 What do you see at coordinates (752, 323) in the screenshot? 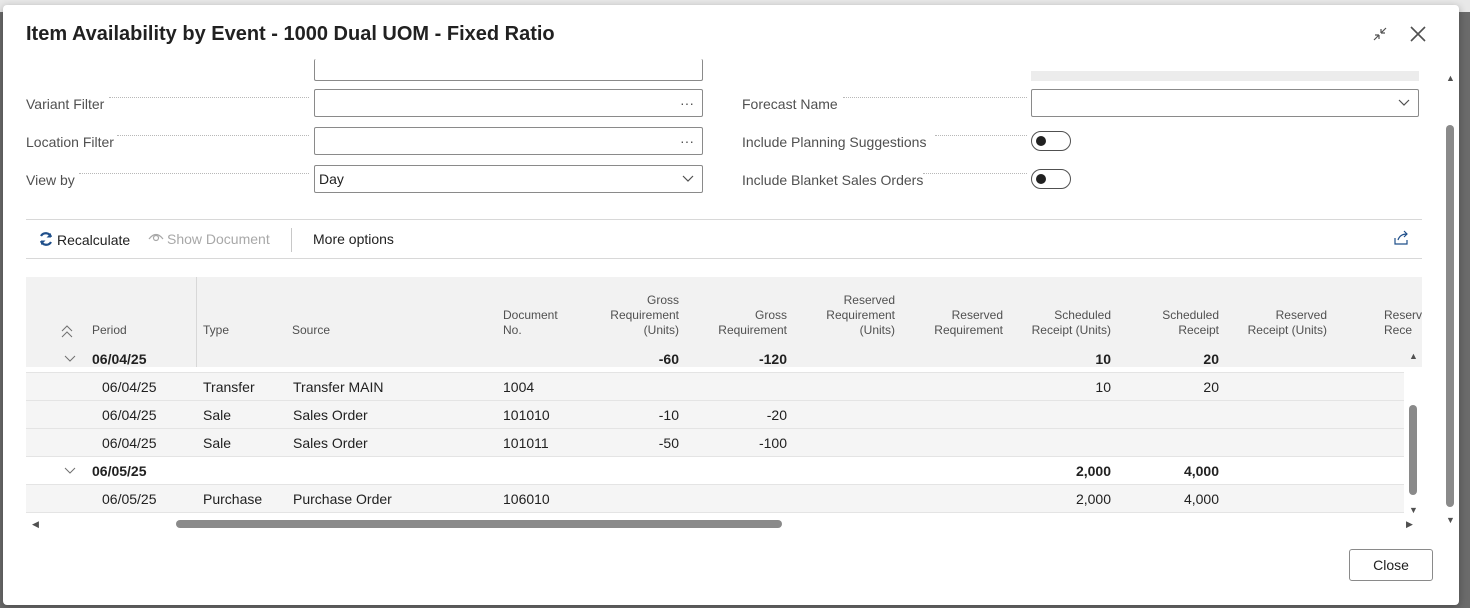
I see `col-gross-req: Gross Requirement` at bounding box center [752, 323].